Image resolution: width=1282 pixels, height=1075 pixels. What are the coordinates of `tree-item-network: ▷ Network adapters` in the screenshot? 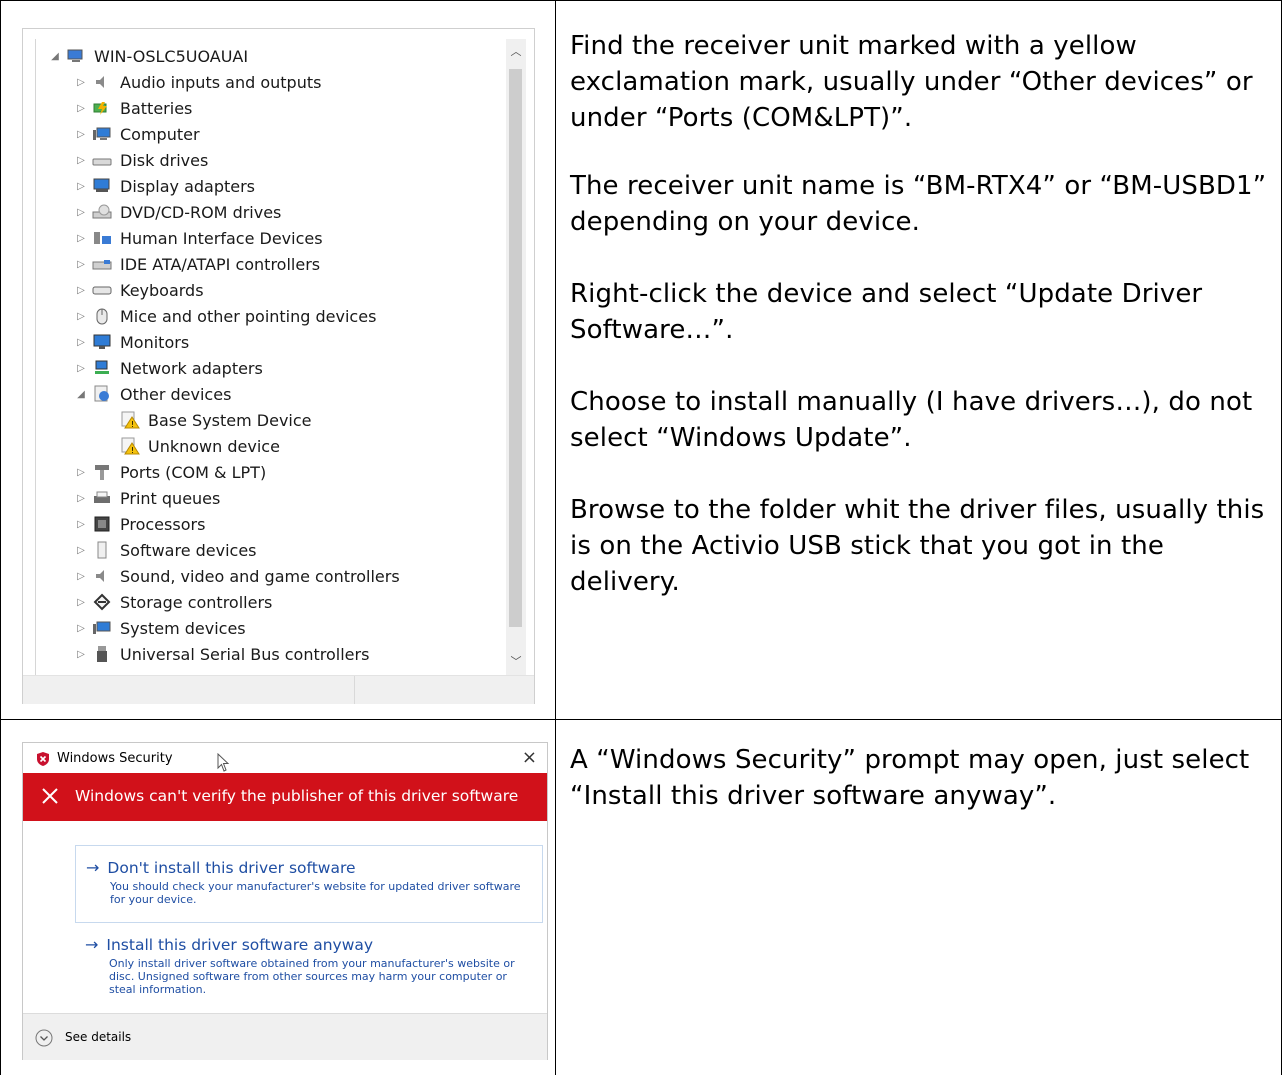 It's located at (169, 368).